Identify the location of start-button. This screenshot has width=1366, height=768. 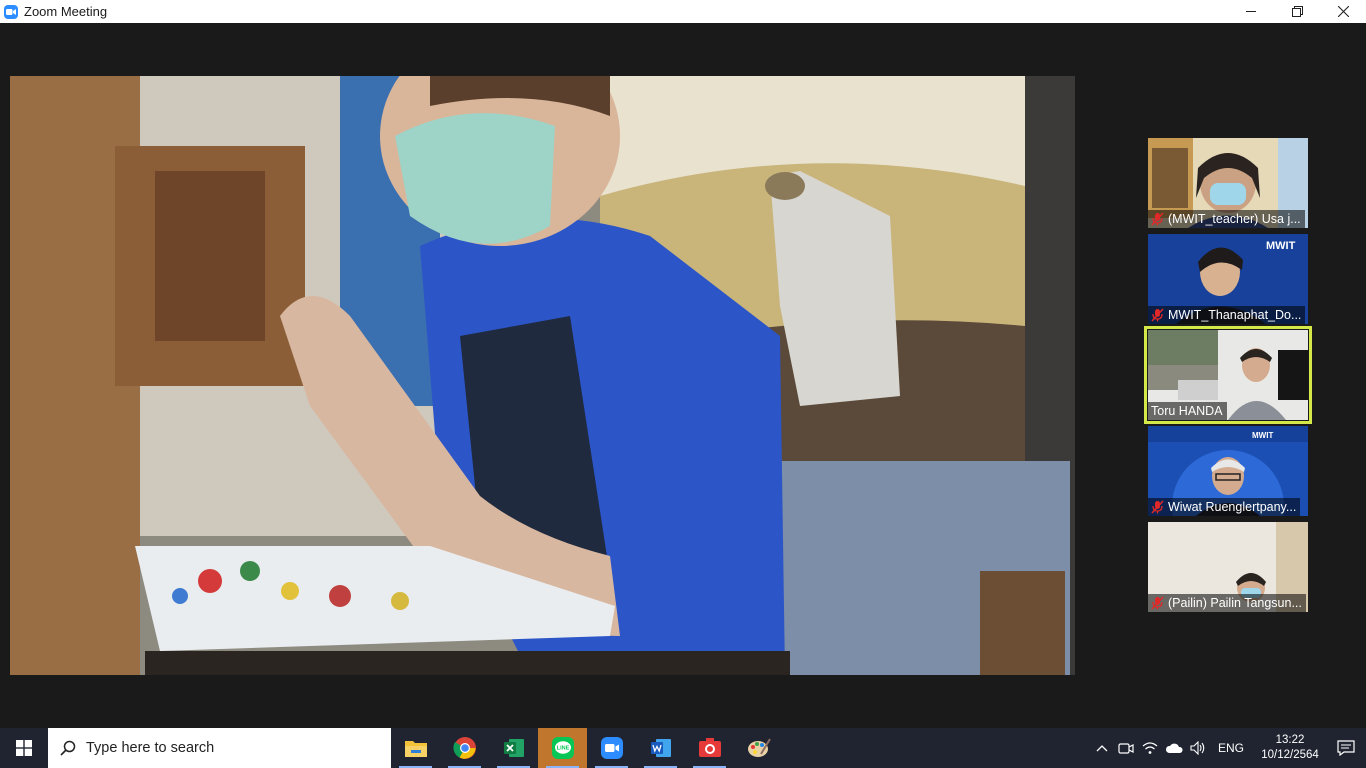
(24, 748).